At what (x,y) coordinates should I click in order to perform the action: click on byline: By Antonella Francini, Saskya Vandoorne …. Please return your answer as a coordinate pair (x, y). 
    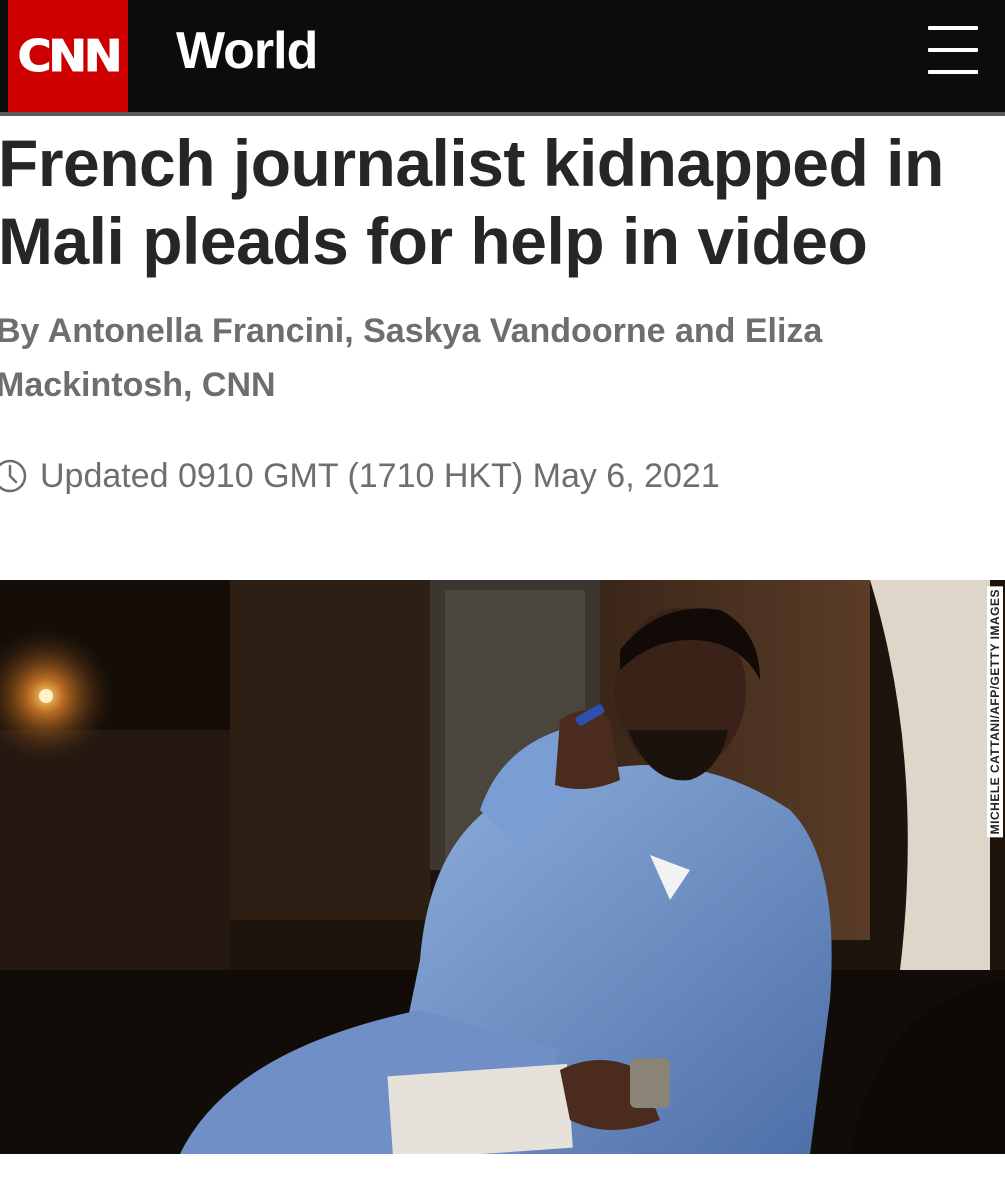
    Looking at the image, I should click on (478, 358).